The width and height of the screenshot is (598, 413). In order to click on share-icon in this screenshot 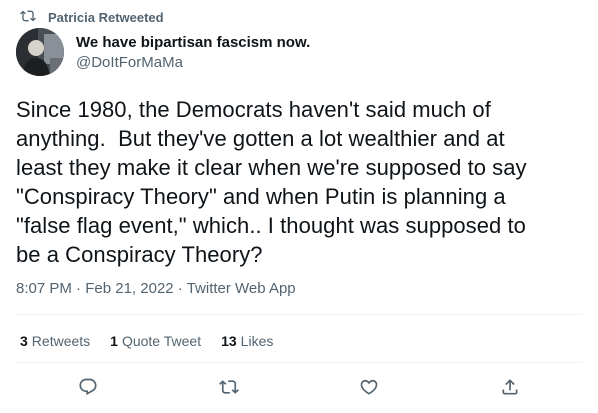, I will do `click(510, 389)`.